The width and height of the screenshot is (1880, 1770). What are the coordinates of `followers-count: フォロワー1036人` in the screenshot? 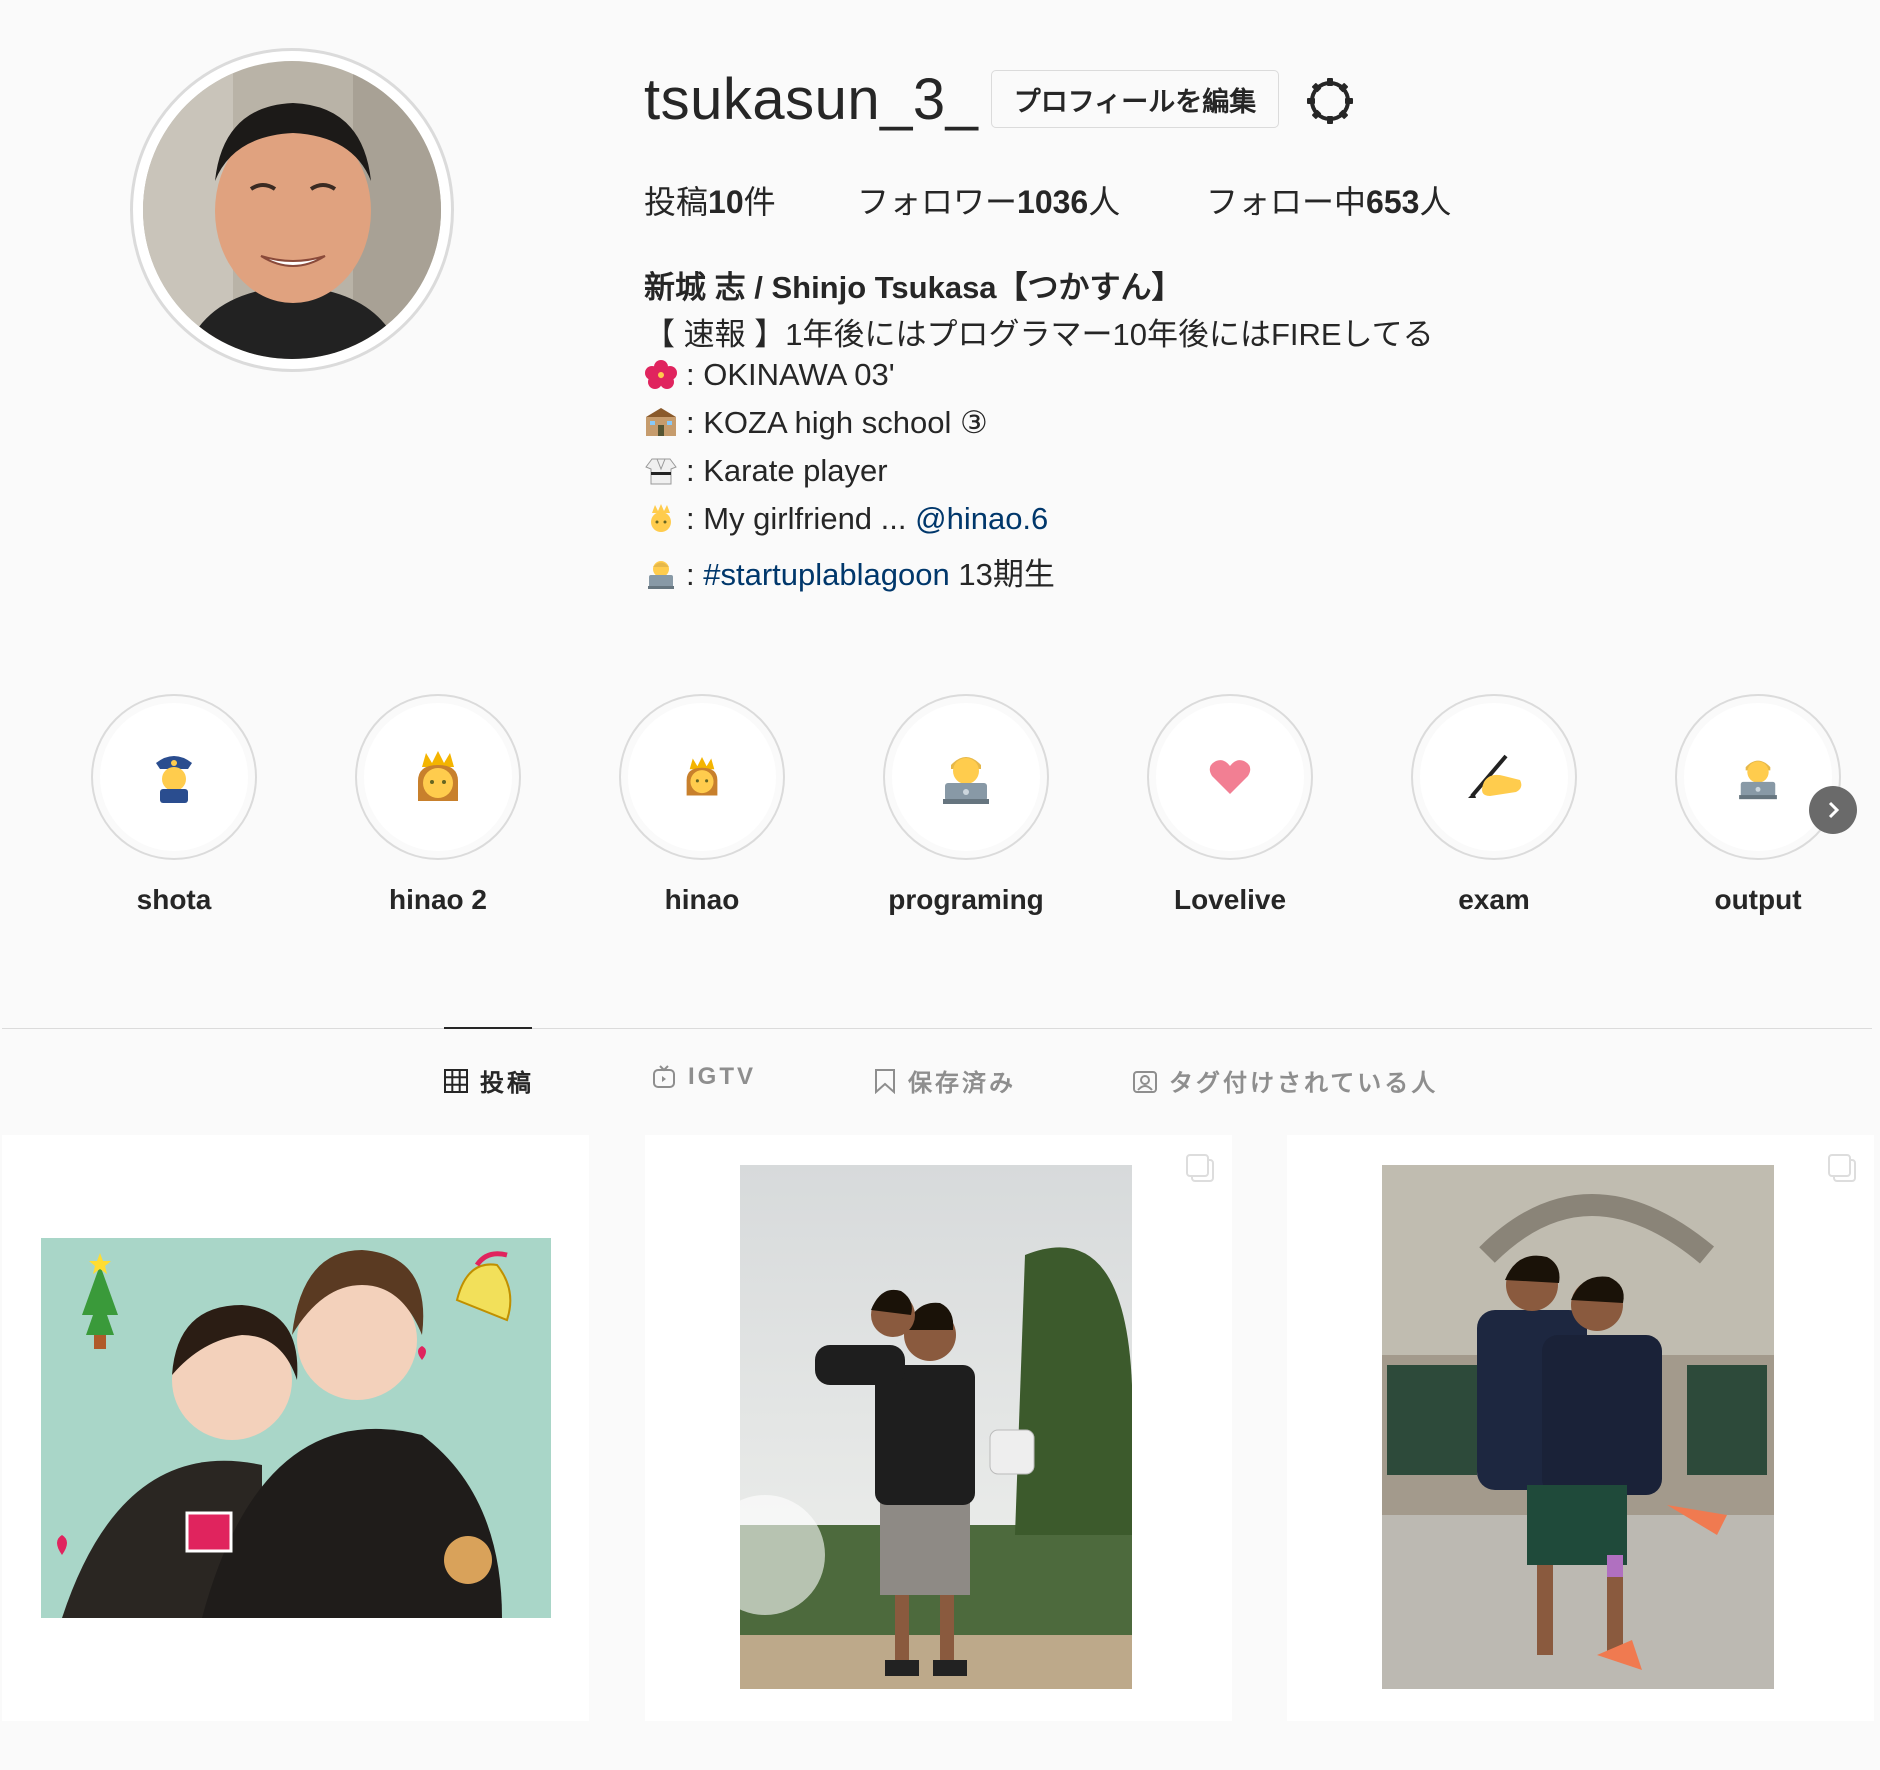 It's located at (988, 200).